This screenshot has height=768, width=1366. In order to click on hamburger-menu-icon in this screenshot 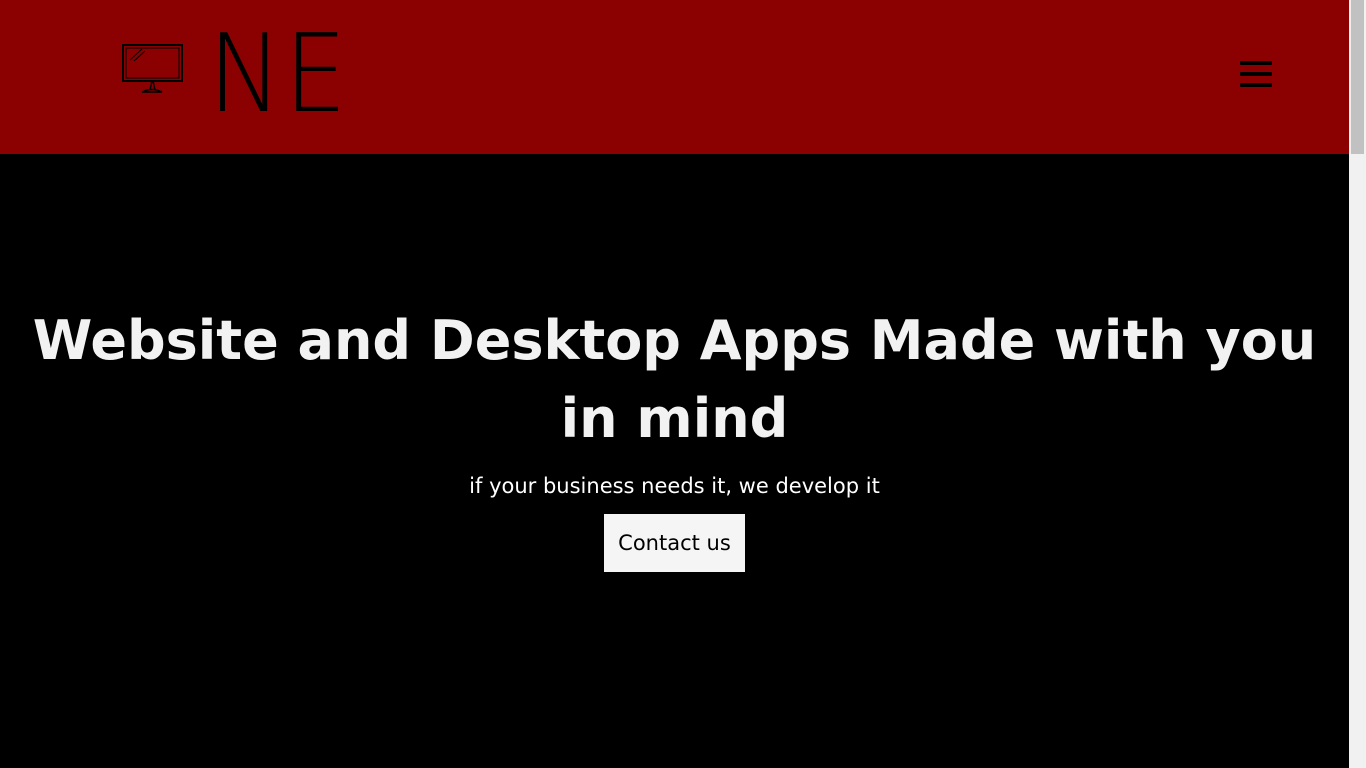, I will do `click(1255, 75)`.